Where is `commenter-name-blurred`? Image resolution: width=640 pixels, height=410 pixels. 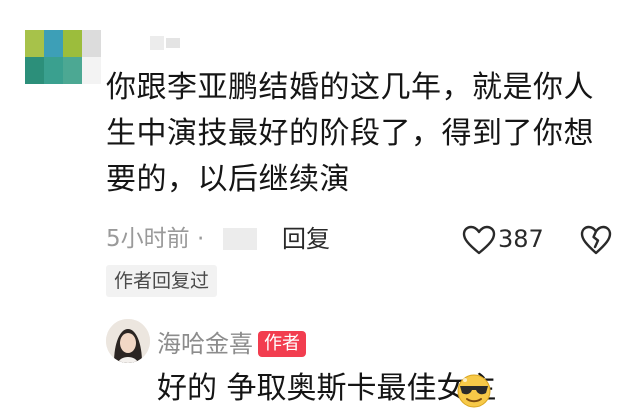
commenter-name-blurred is located at coordinates (165, 42).